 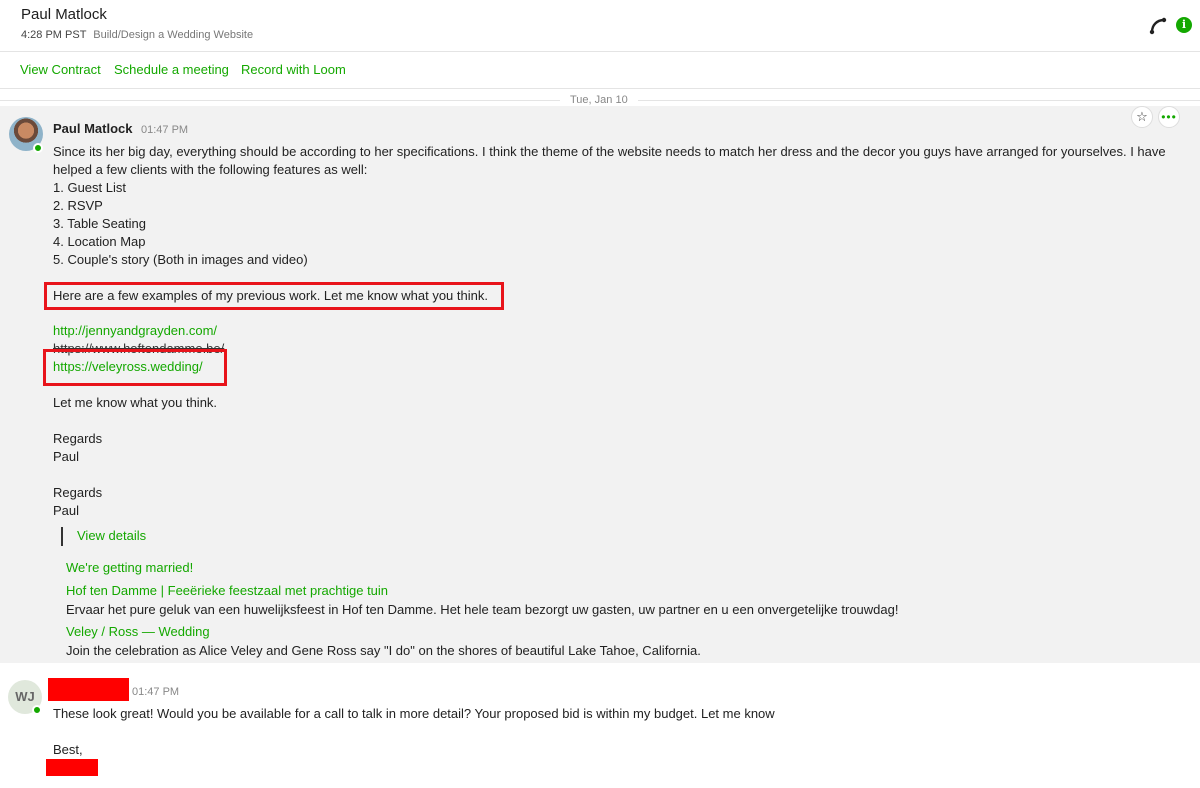 What do you see at coordinates (89, 187) in the screenshot?
I see `message-line: 1. Guest List` at bounding box center [89, 187].